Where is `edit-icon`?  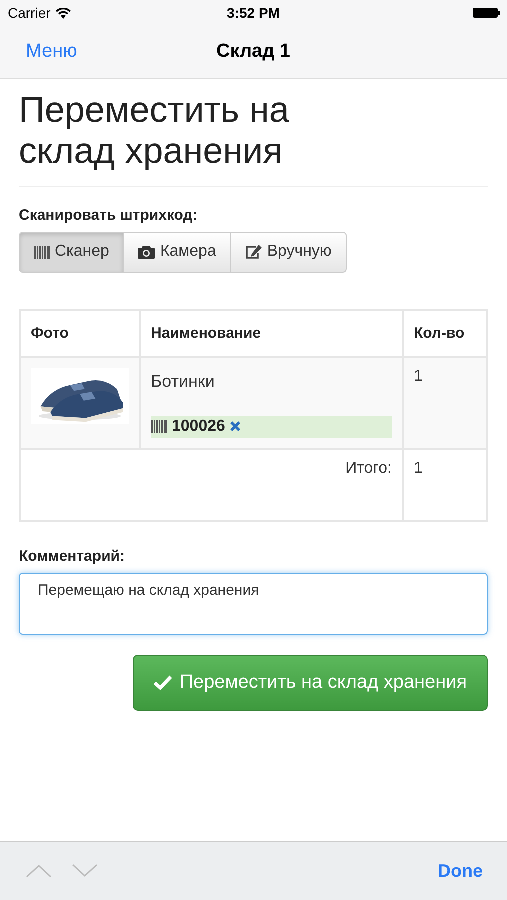
edit-icon is located at coordinates (253, 252).